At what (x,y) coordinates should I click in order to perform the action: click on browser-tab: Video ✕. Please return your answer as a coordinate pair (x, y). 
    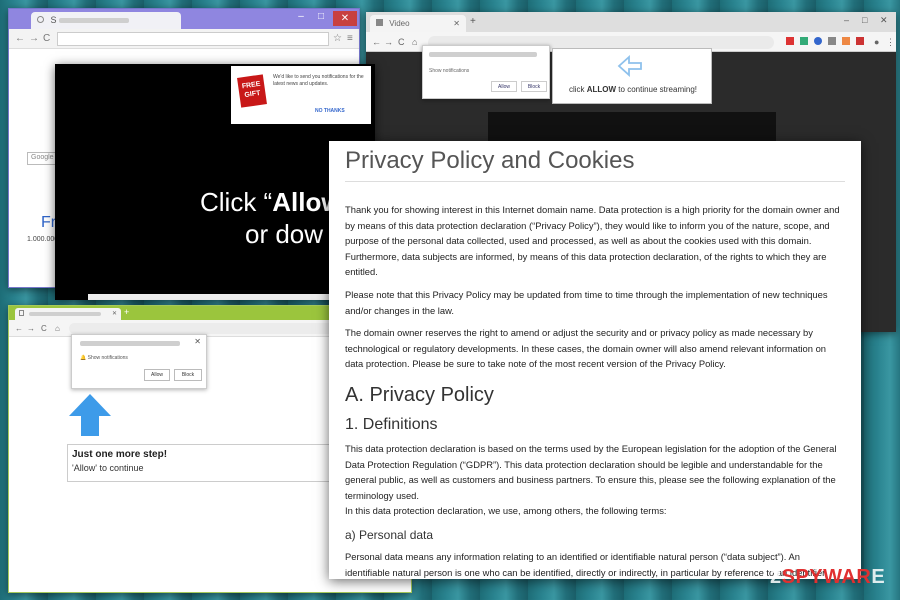
    Looking at the image, I should click on (418, 23).